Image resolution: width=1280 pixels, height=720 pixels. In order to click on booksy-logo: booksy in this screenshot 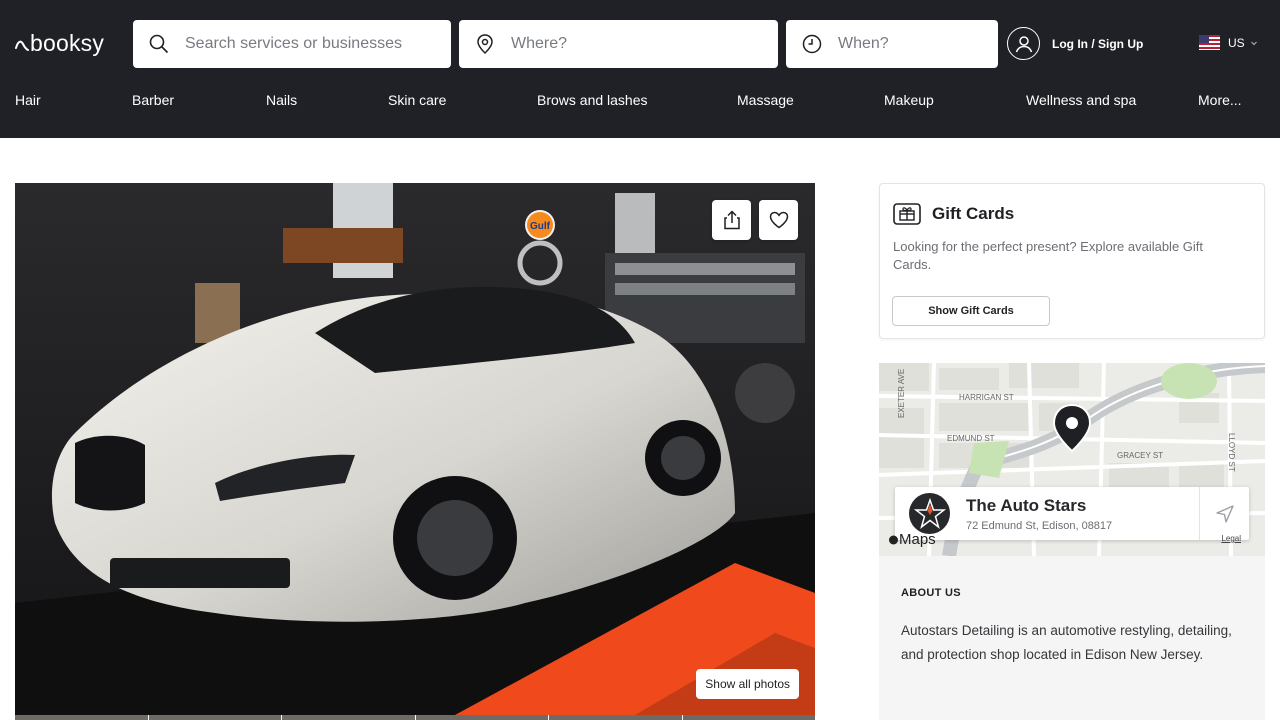, I will do `click(59, 43)`.